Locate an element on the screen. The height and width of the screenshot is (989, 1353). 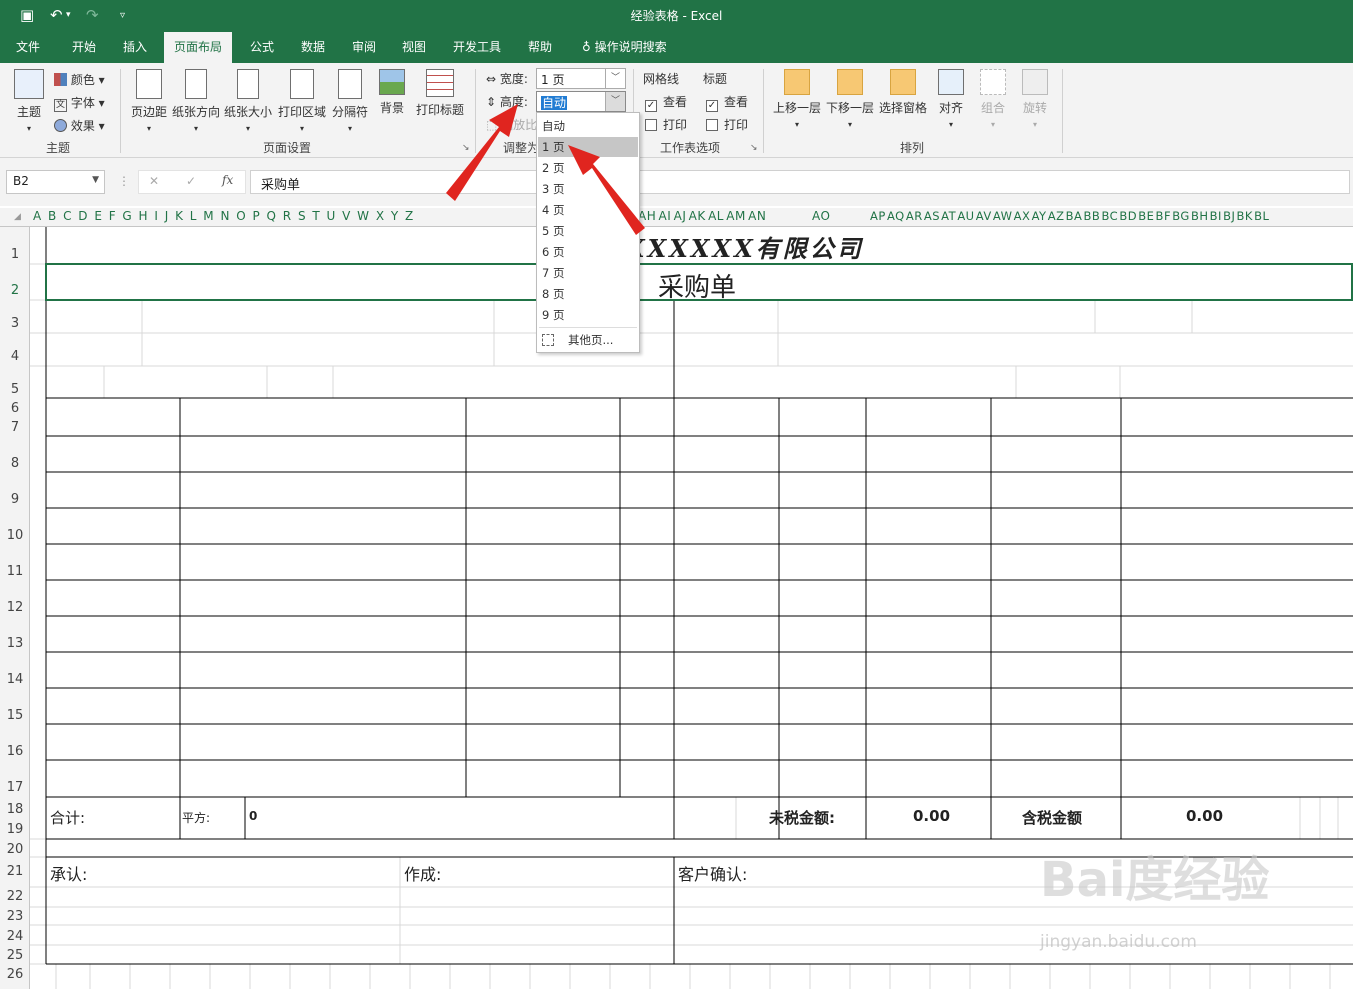
insert-function-icon: fx is located at coordinates (227, 180).